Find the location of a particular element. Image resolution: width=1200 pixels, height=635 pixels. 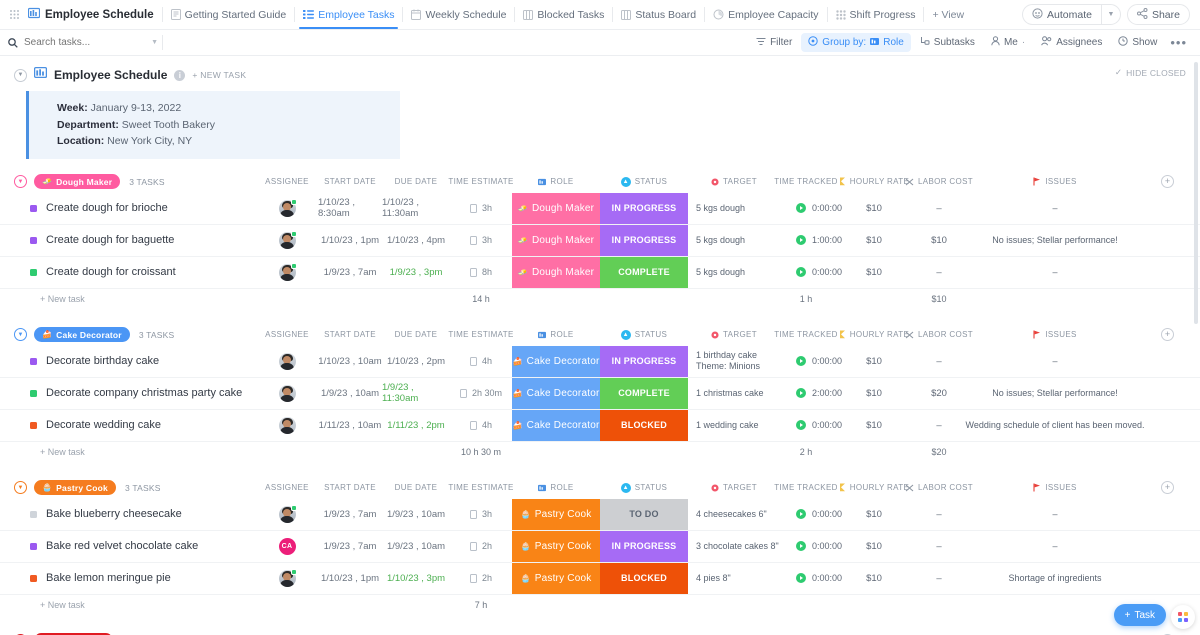

role-cell: 🍰 Cake Decorator is located at coordinates (556, 361).